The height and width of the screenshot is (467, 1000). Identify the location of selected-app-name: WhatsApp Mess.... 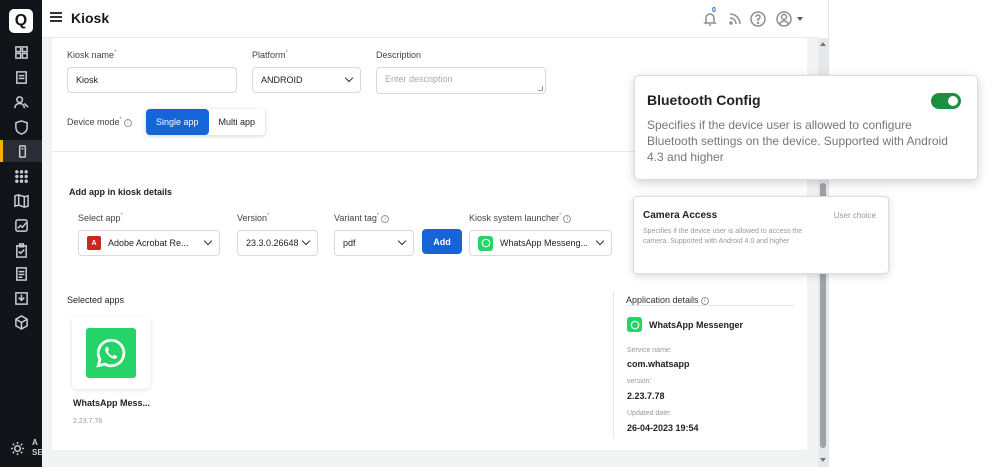
(112, 403).